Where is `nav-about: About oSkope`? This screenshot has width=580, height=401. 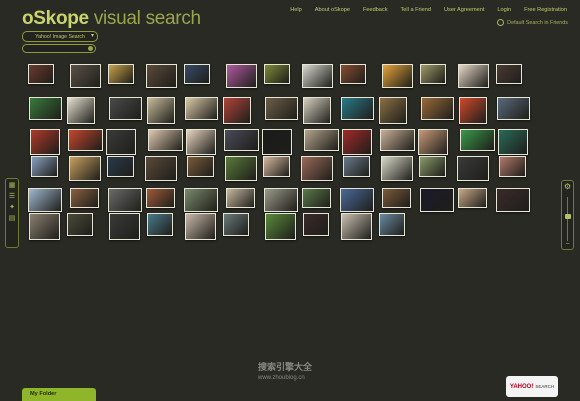 nav-about: About oSkope is located at coordinates (332, 10).